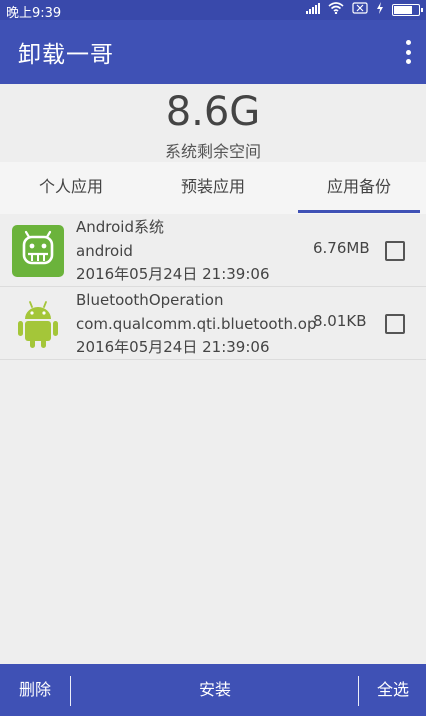 The image size is (426, 716). Describe the element at coordinates (213, 52) in the screenshot. I see `app-bar: 卸载一哥` at that location.